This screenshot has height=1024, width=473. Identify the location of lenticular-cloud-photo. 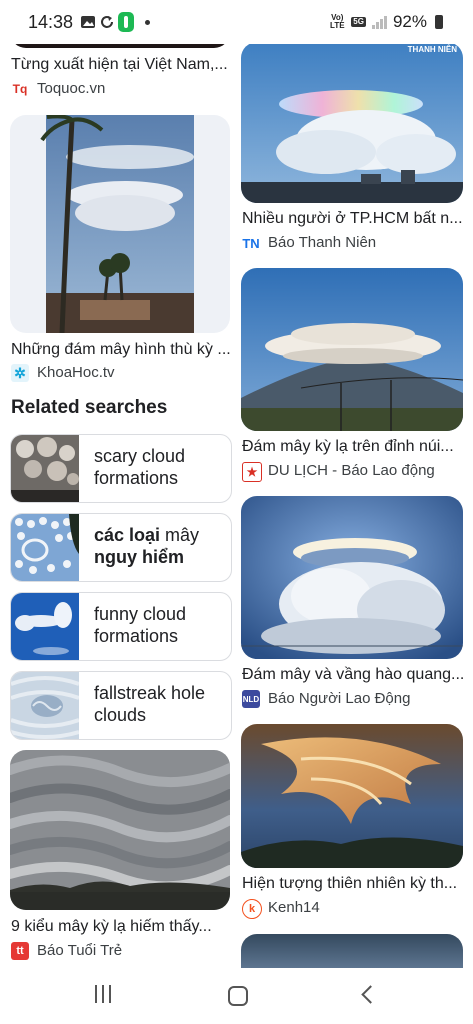
(117, 224).